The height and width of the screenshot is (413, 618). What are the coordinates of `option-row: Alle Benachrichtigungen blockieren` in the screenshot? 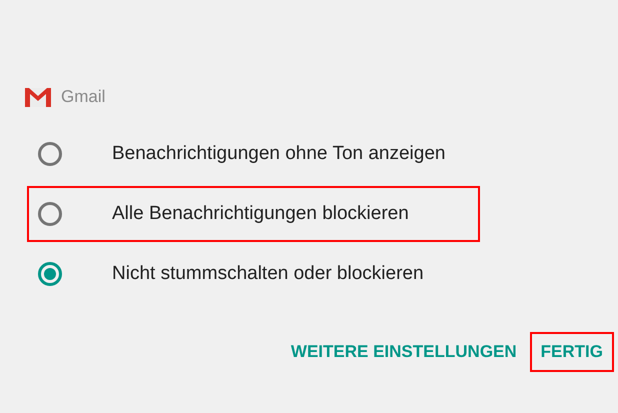 It's located at (253, 214).